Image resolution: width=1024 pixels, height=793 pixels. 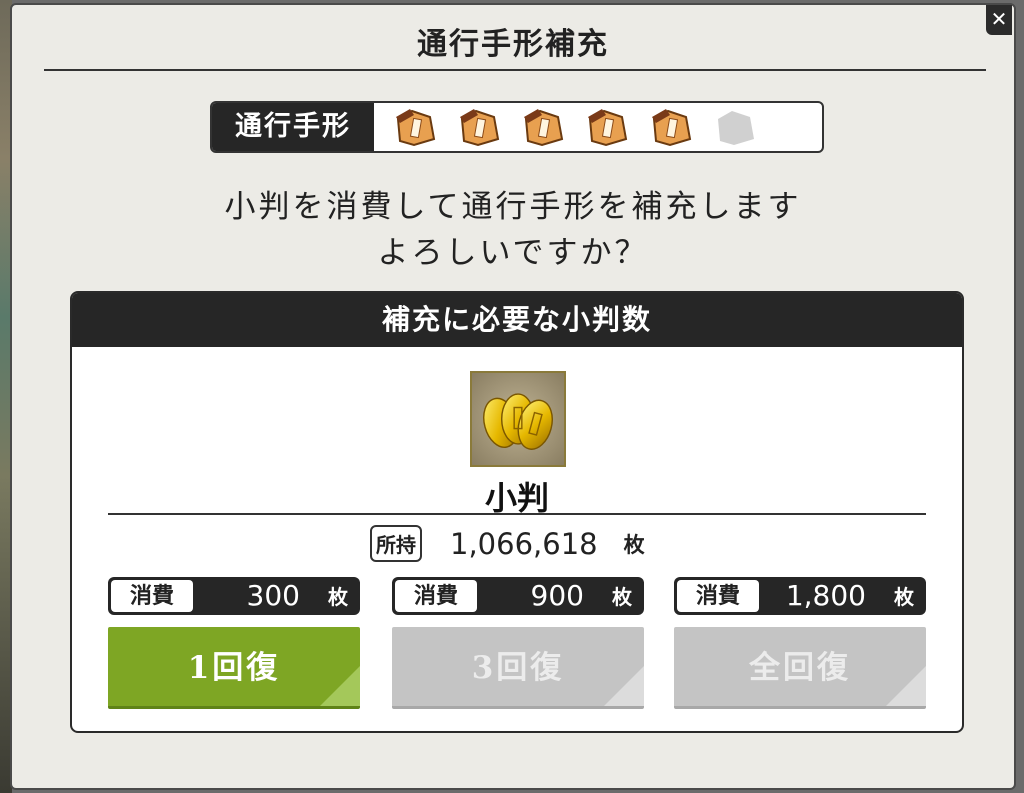 What do you see at coordinates (518, 419) in the screenshot?
I see `koban-coin-icon` at bounding box center [518, 419].